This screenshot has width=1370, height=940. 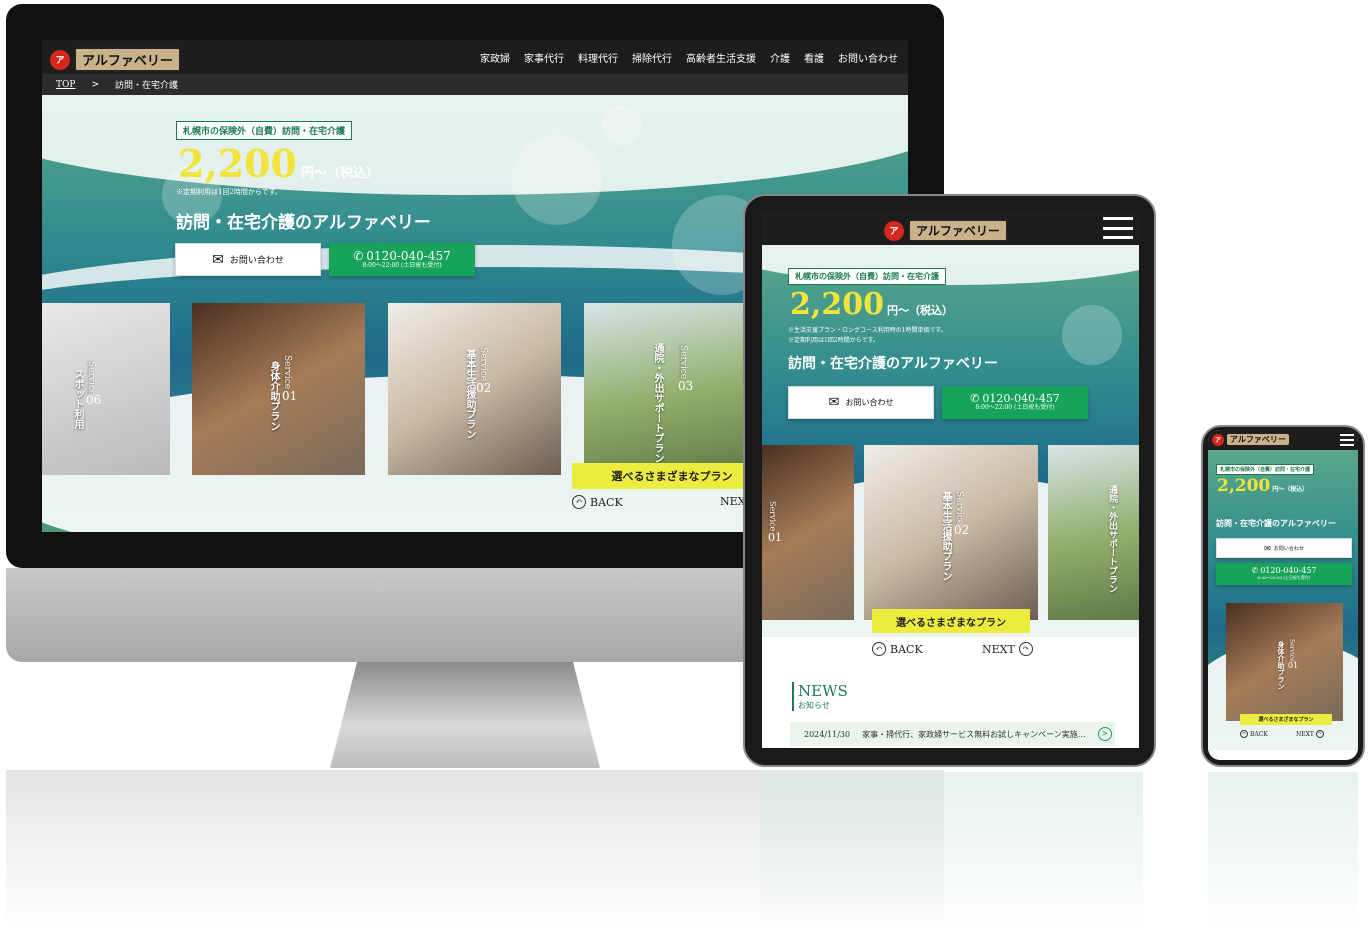 I want to click on service-card: スポット利用 Service 06, so click(x=106, y=389).